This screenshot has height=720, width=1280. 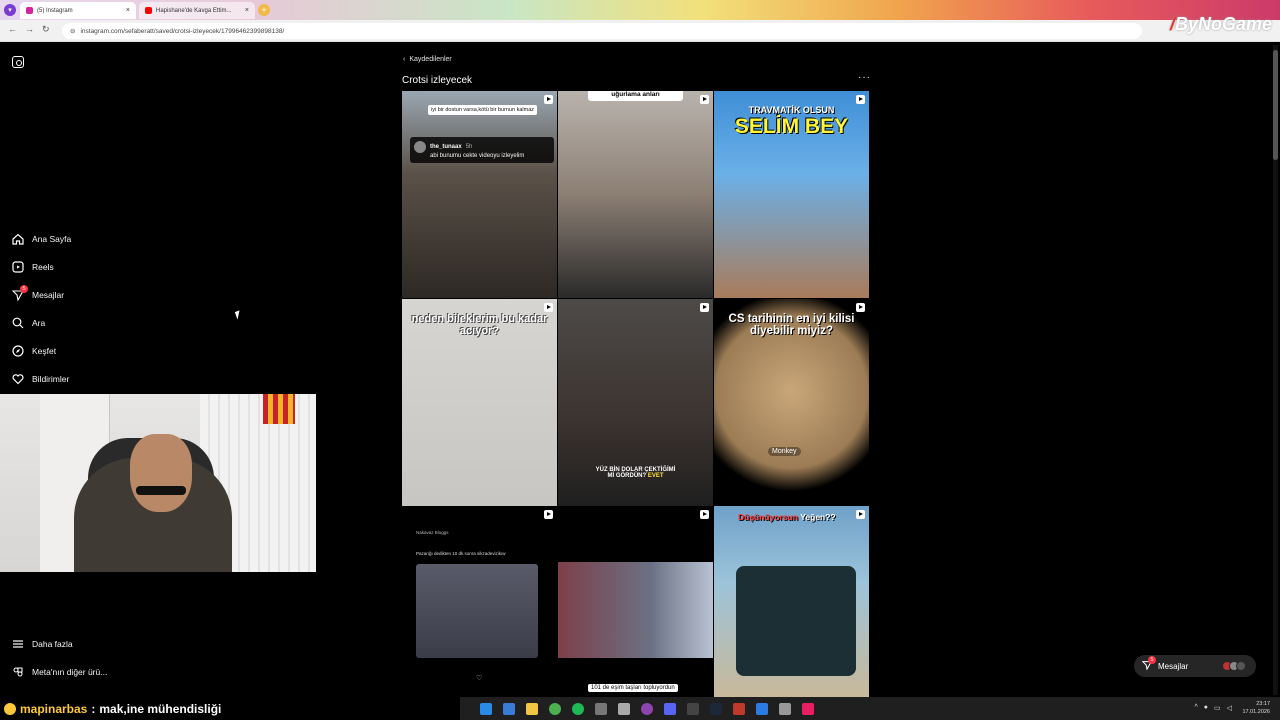 What do you see at coordinates (509, 708) in the screenshot?
I see `search-icon` at bounding box center [509, 708].